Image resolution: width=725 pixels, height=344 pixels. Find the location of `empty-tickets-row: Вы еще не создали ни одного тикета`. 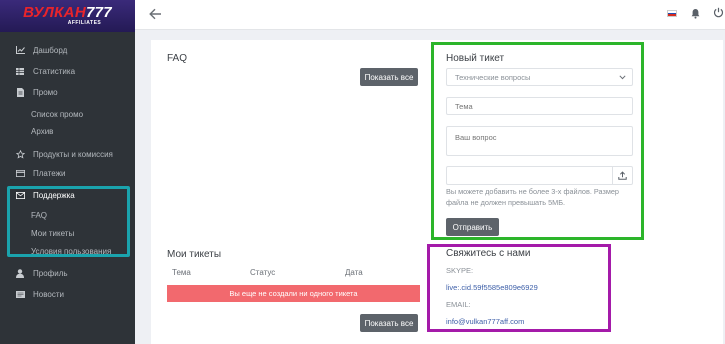

empty-tickets-row: Вы еще не создали ни одного тикета is located at coordinates (293, 293).